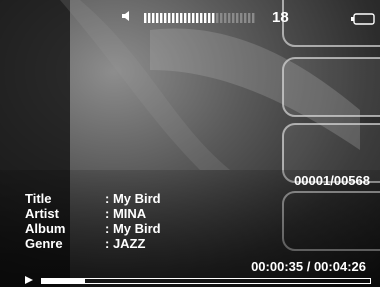  What do you see at coordinates (206, 281) in the screenshot?
I see `progress-bar` at bounding box center [206, 281].